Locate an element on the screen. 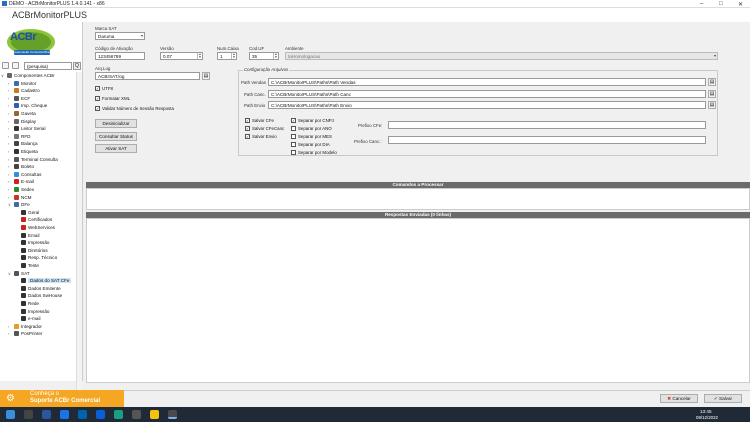 The image size is (750, 422). path-canc-field: C:\ACBrMonitorPLUS\Paths\Path Canc is located at coordinates (487, 94).